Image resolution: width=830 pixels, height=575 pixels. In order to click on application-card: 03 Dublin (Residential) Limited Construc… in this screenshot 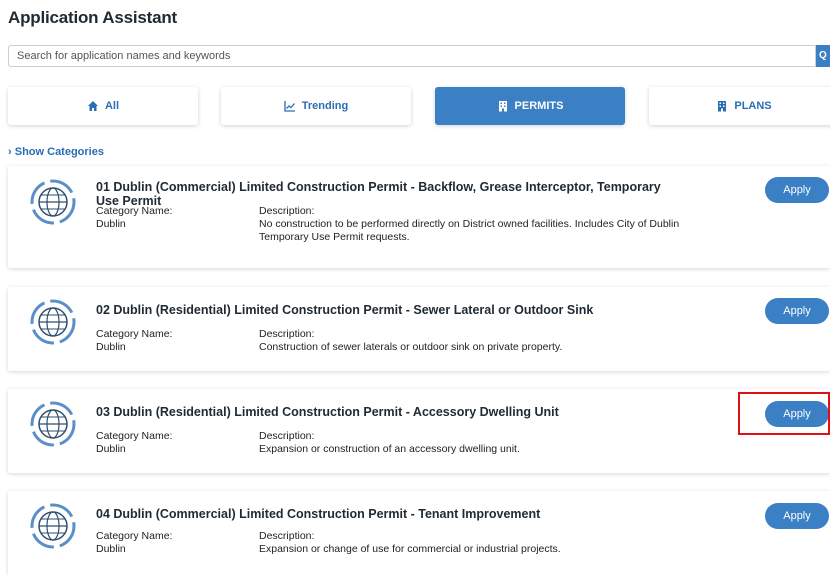, I will do `click(419, 431)`.